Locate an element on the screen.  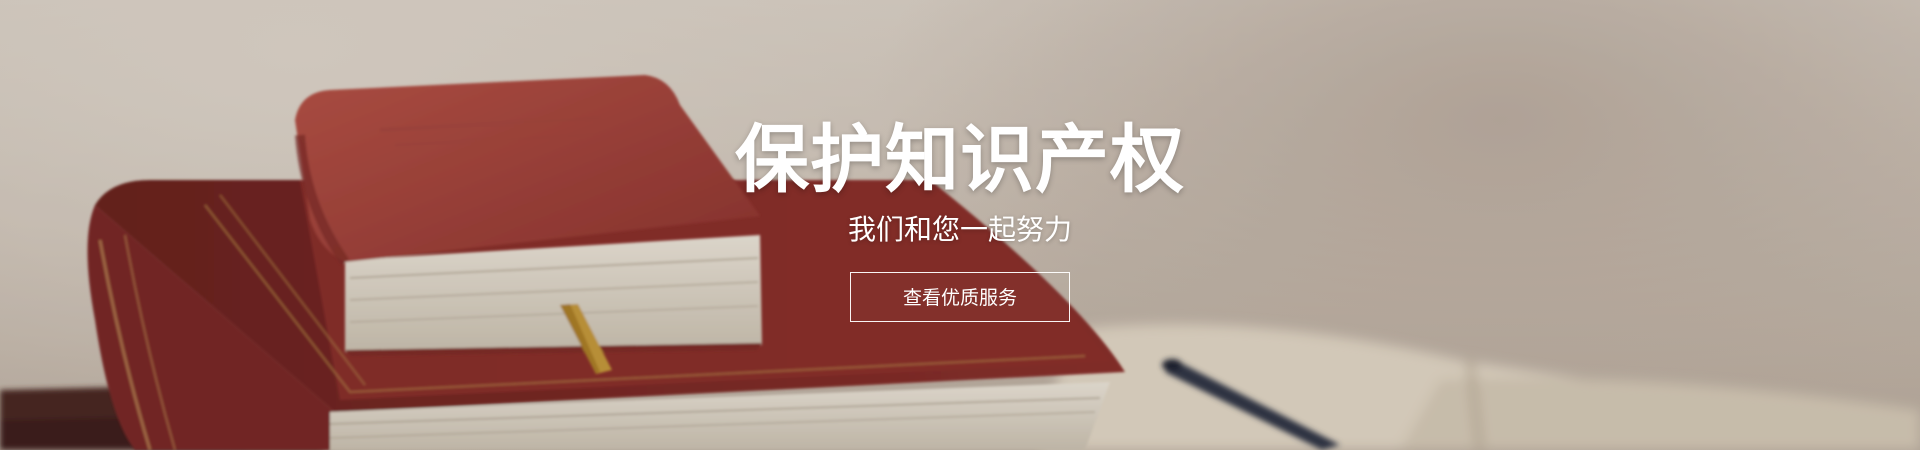
hero-subtitle: 我们和您一起努力 is located at coordinates (959, 229).